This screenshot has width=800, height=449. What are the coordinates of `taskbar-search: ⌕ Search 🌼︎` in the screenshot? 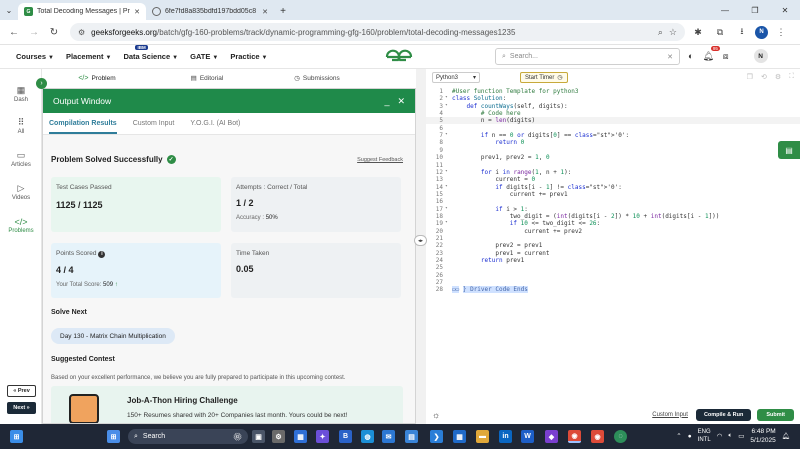 It's located at (188, 436).